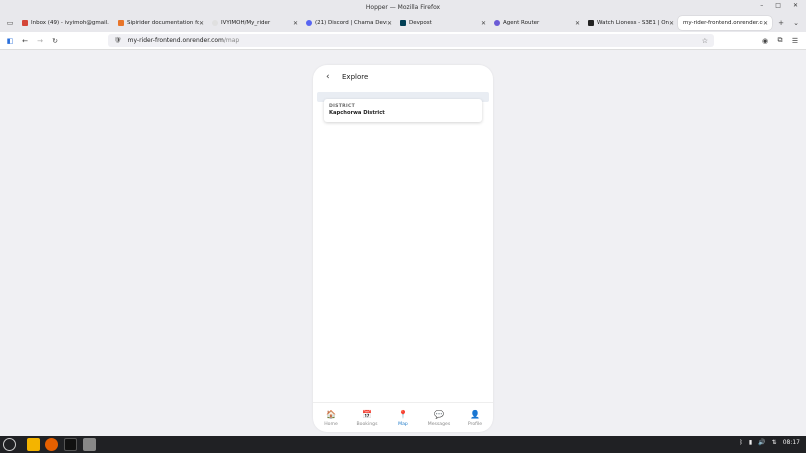 The width and height of the screenshot is (806, 453). I want to click on list-tabs-icon: ⌄, so click(796, 22).